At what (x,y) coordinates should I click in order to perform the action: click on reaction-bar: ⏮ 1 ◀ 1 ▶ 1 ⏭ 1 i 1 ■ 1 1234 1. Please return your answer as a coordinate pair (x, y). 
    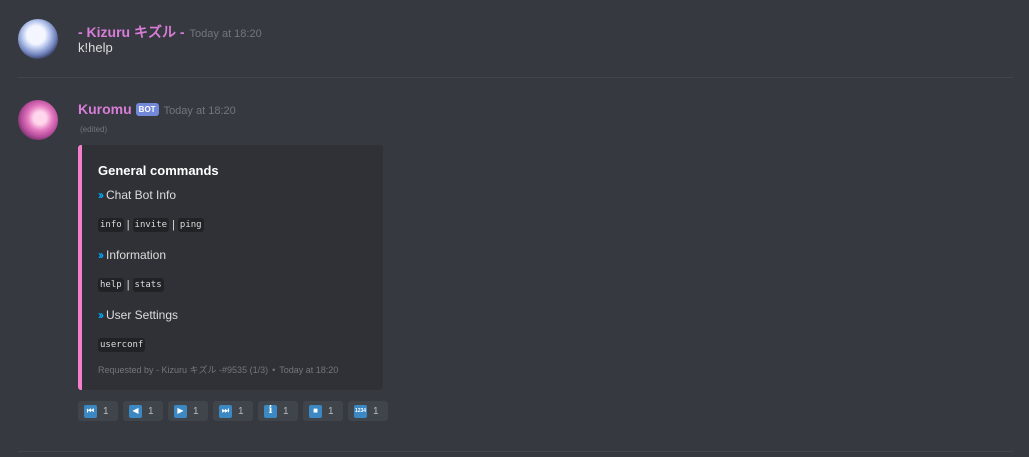
    Looking at the image, I should click on (235, 411).